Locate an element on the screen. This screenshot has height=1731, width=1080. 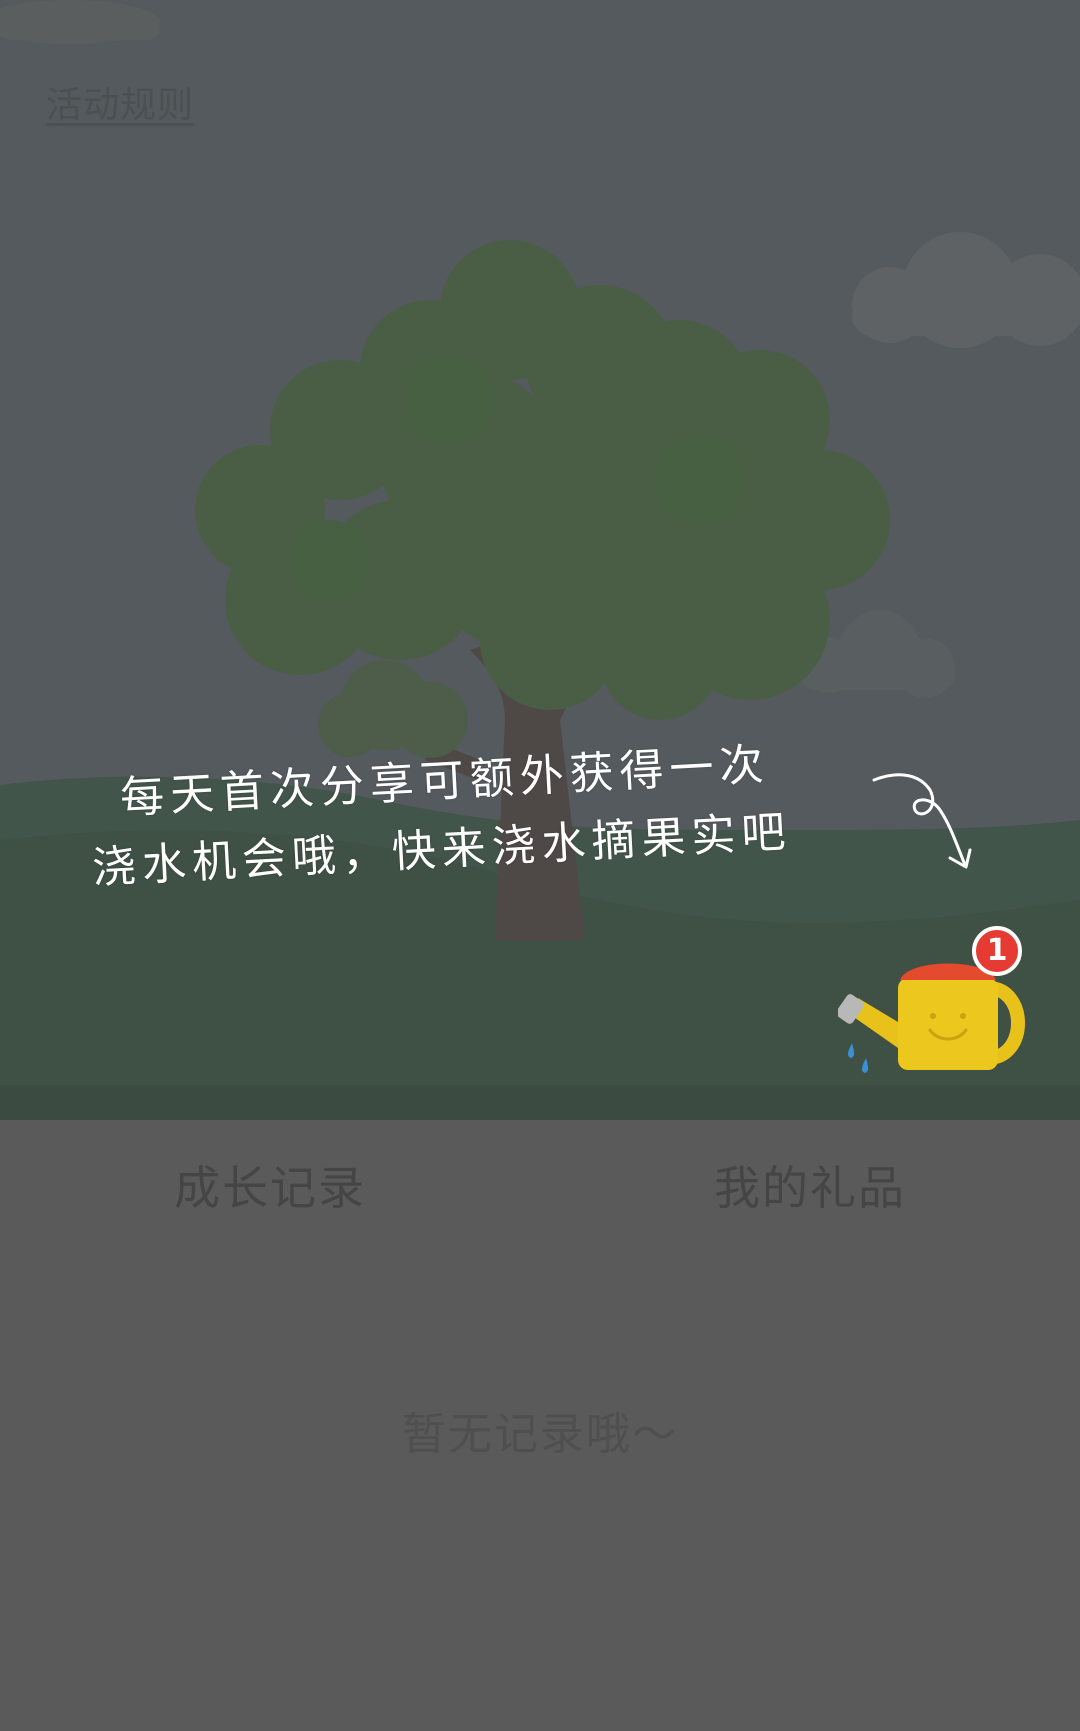
tab-bar: 成长记录 我的礼品 is located at coordinates (540, 1185).